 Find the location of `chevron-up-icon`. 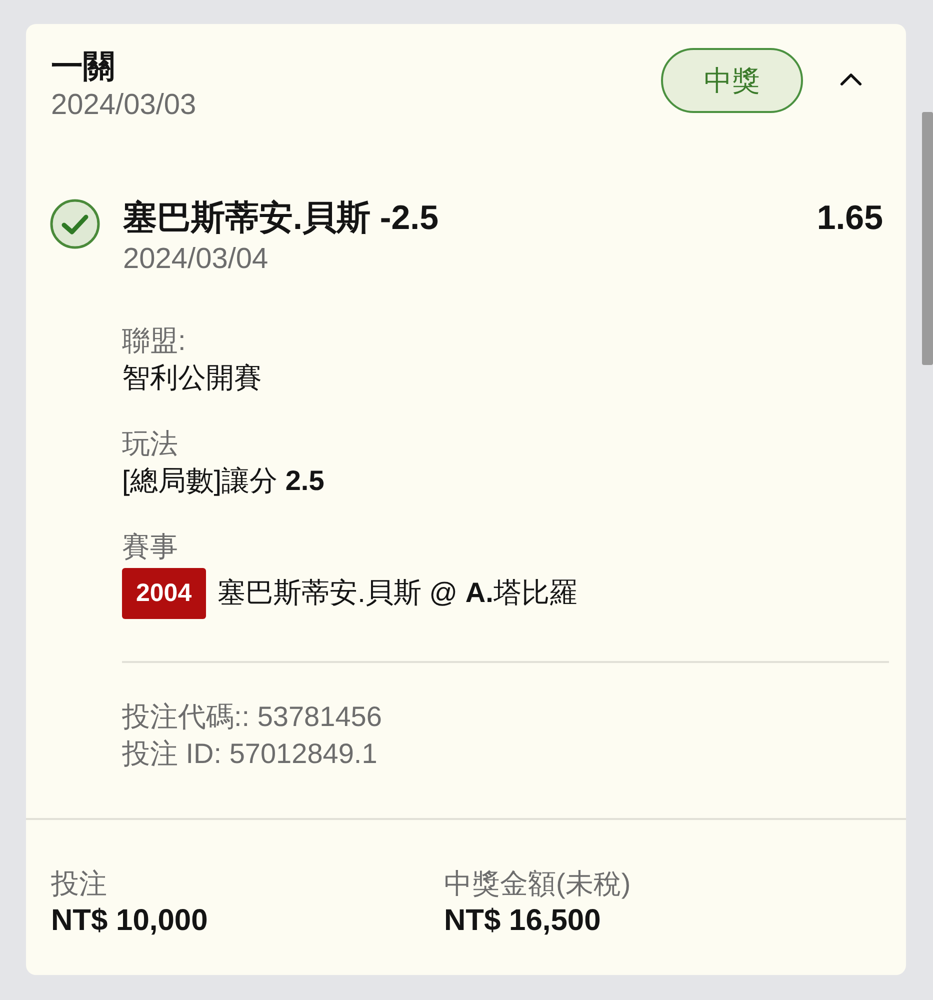

chevron-up-icon is located at coordinates (851, 79).